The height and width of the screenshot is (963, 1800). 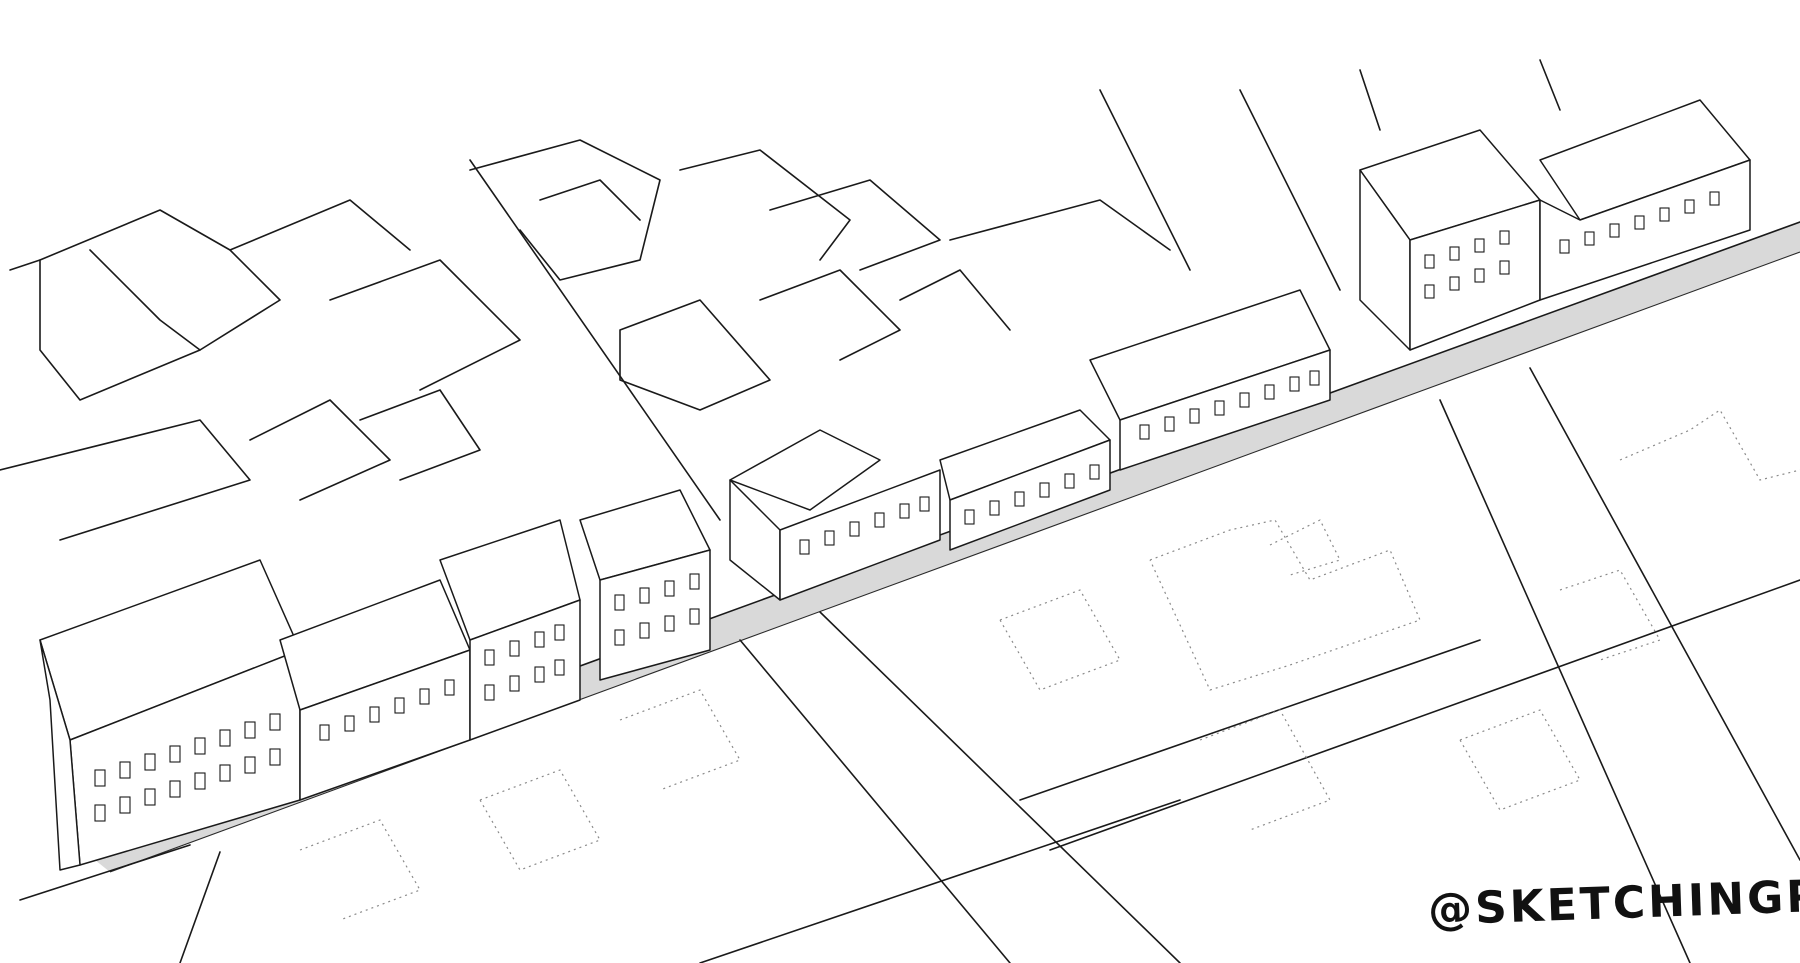 What do you see at coordinates (170, 715) in the screenshot?
I see `building-left-large` at bounding box center [170, 715].